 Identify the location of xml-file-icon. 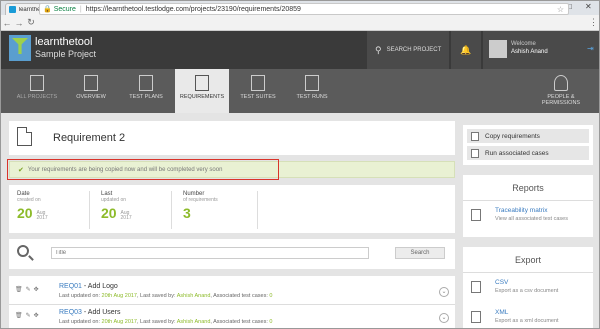
(476, 317).